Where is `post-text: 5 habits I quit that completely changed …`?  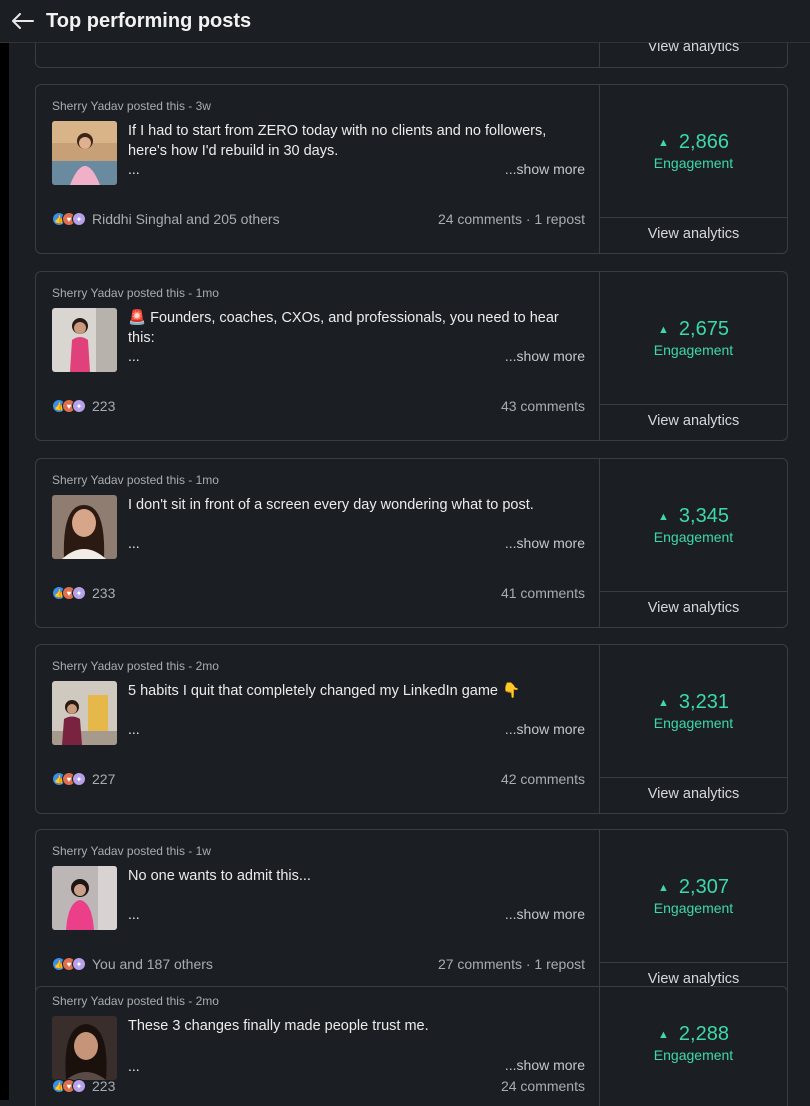 post-text: 5 habits I quit that completely changed … is located at coordinates (324, 691).